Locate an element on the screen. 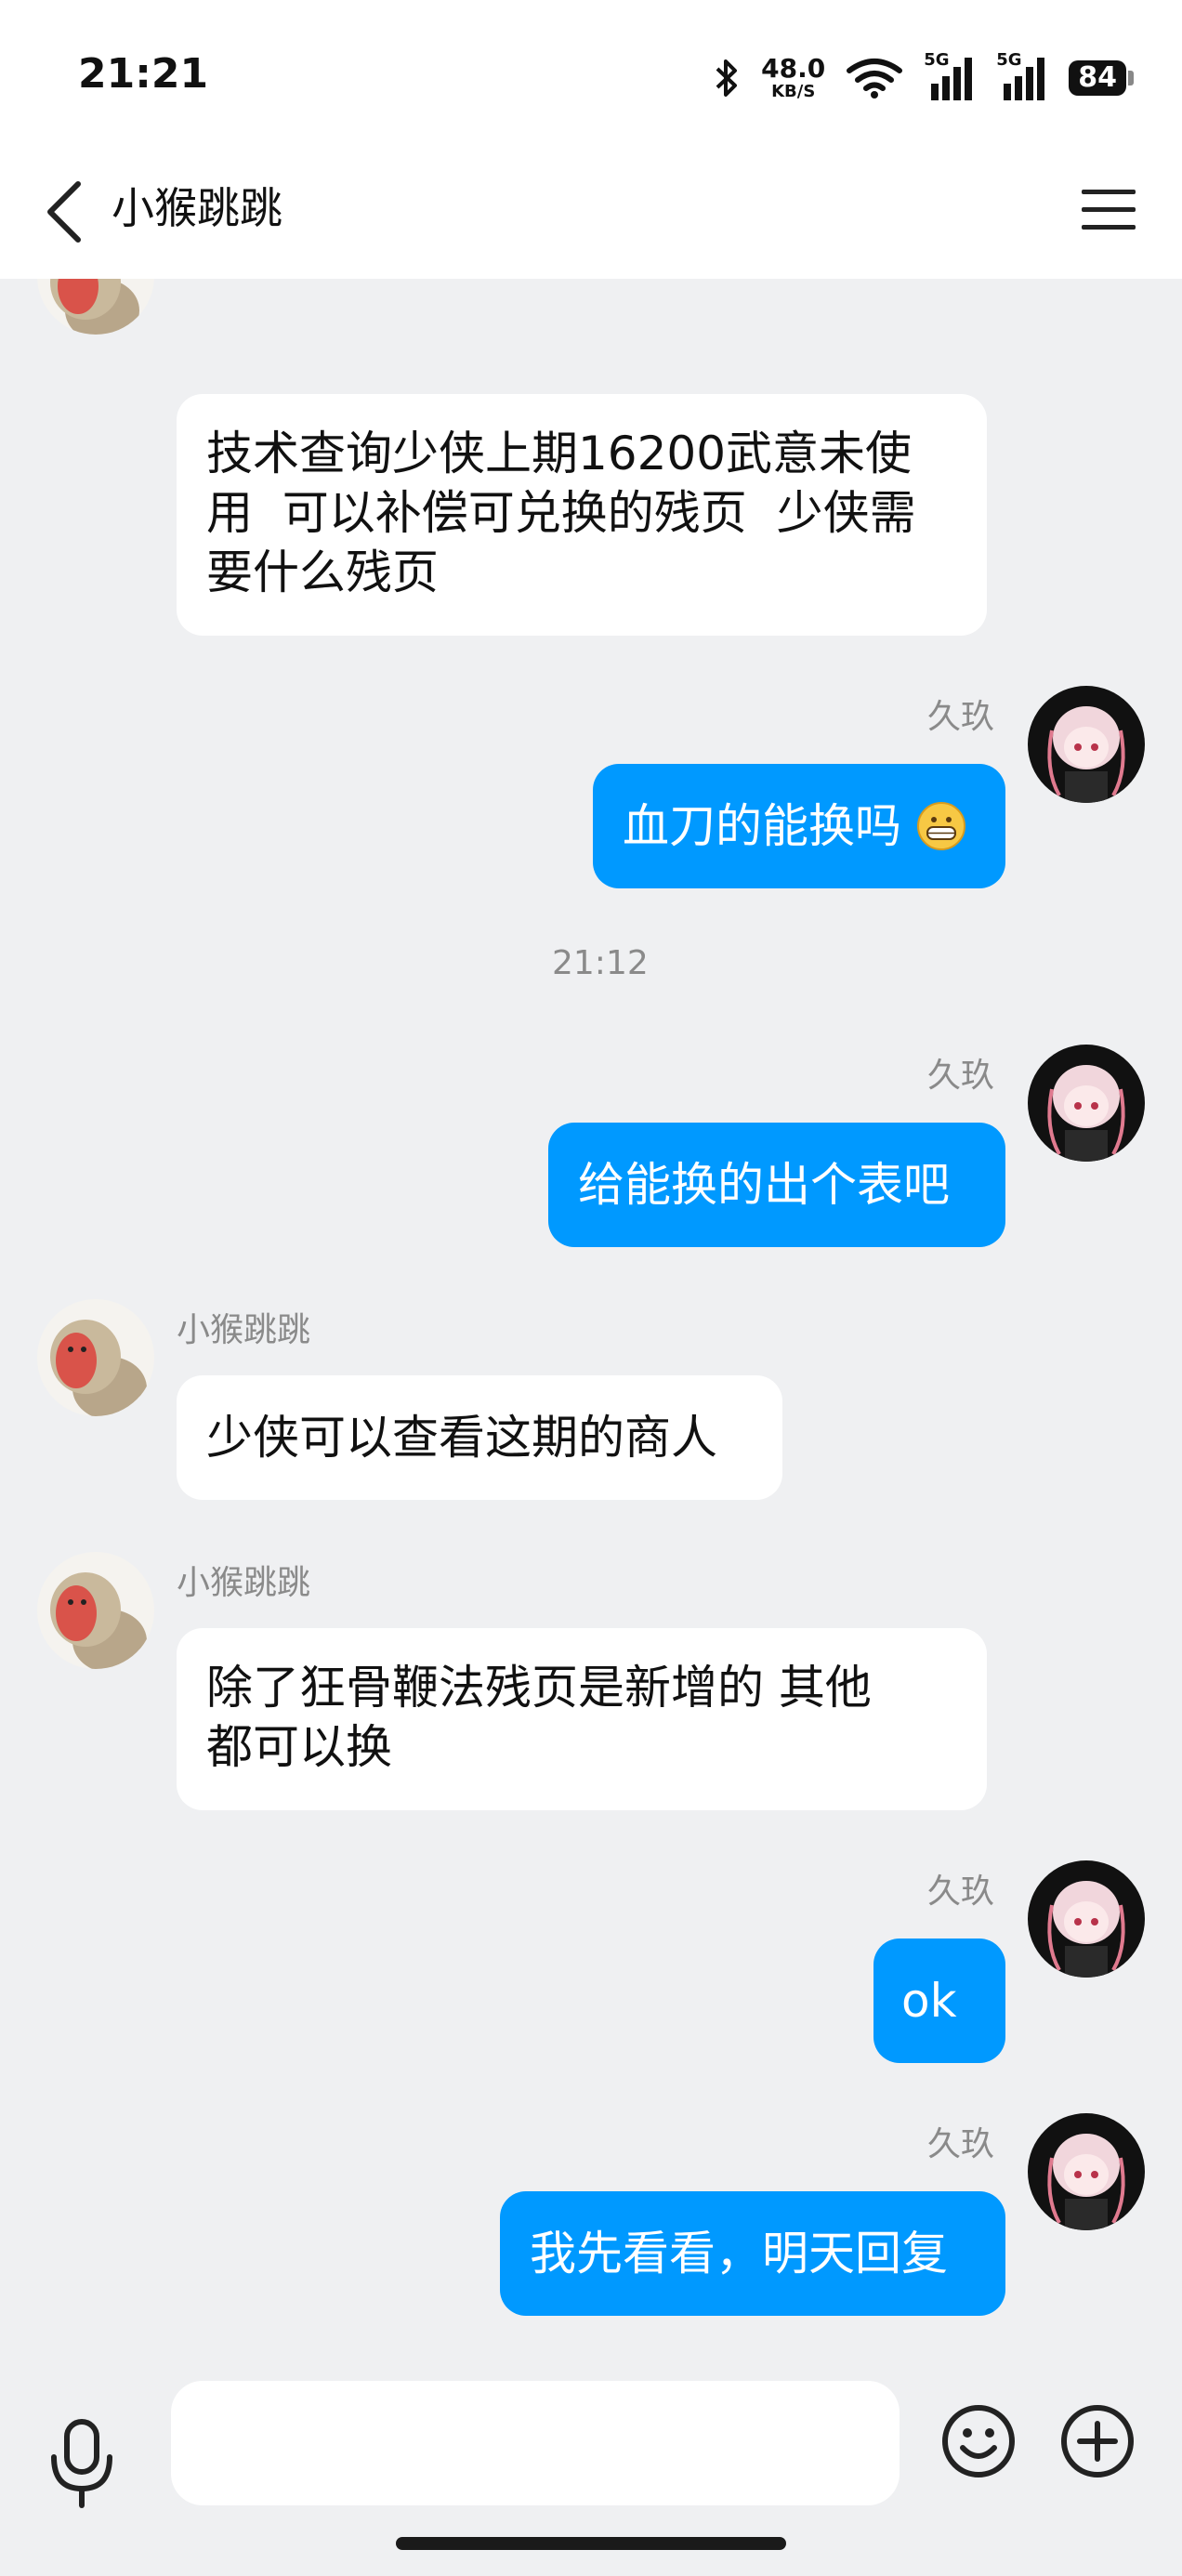 The height and width of the screenshot is (2576, 1182). menu-button is located at coordinates (1108, 209).